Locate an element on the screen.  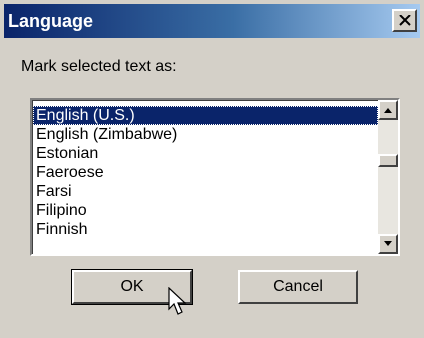
list-item-faeroese: Faeroese is located at coordinates (205, 172).